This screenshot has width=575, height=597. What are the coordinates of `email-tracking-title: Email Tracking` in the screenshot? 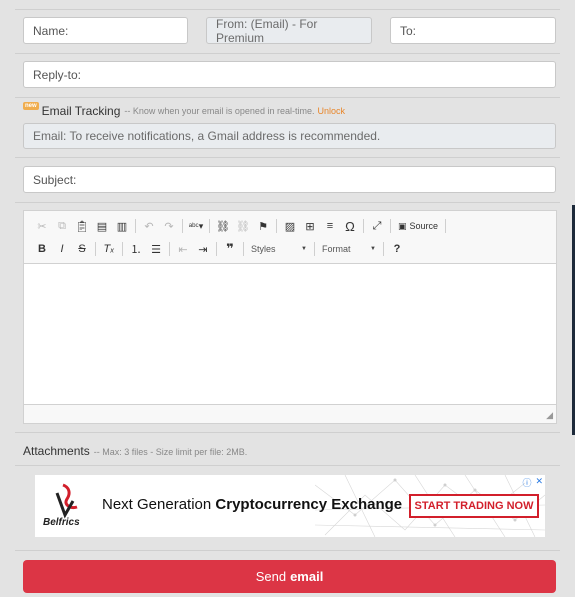 It's located at (81, 111).